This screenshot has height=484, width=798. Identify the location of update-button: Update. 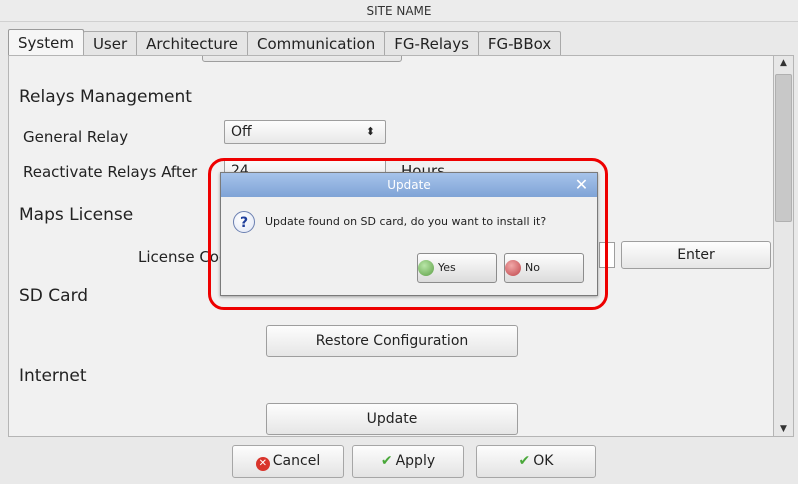
(392, 419).